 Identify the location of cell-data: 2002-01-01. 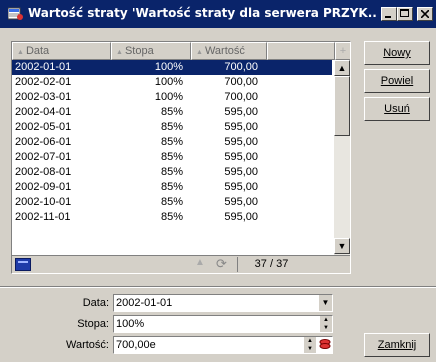
(43, 67).